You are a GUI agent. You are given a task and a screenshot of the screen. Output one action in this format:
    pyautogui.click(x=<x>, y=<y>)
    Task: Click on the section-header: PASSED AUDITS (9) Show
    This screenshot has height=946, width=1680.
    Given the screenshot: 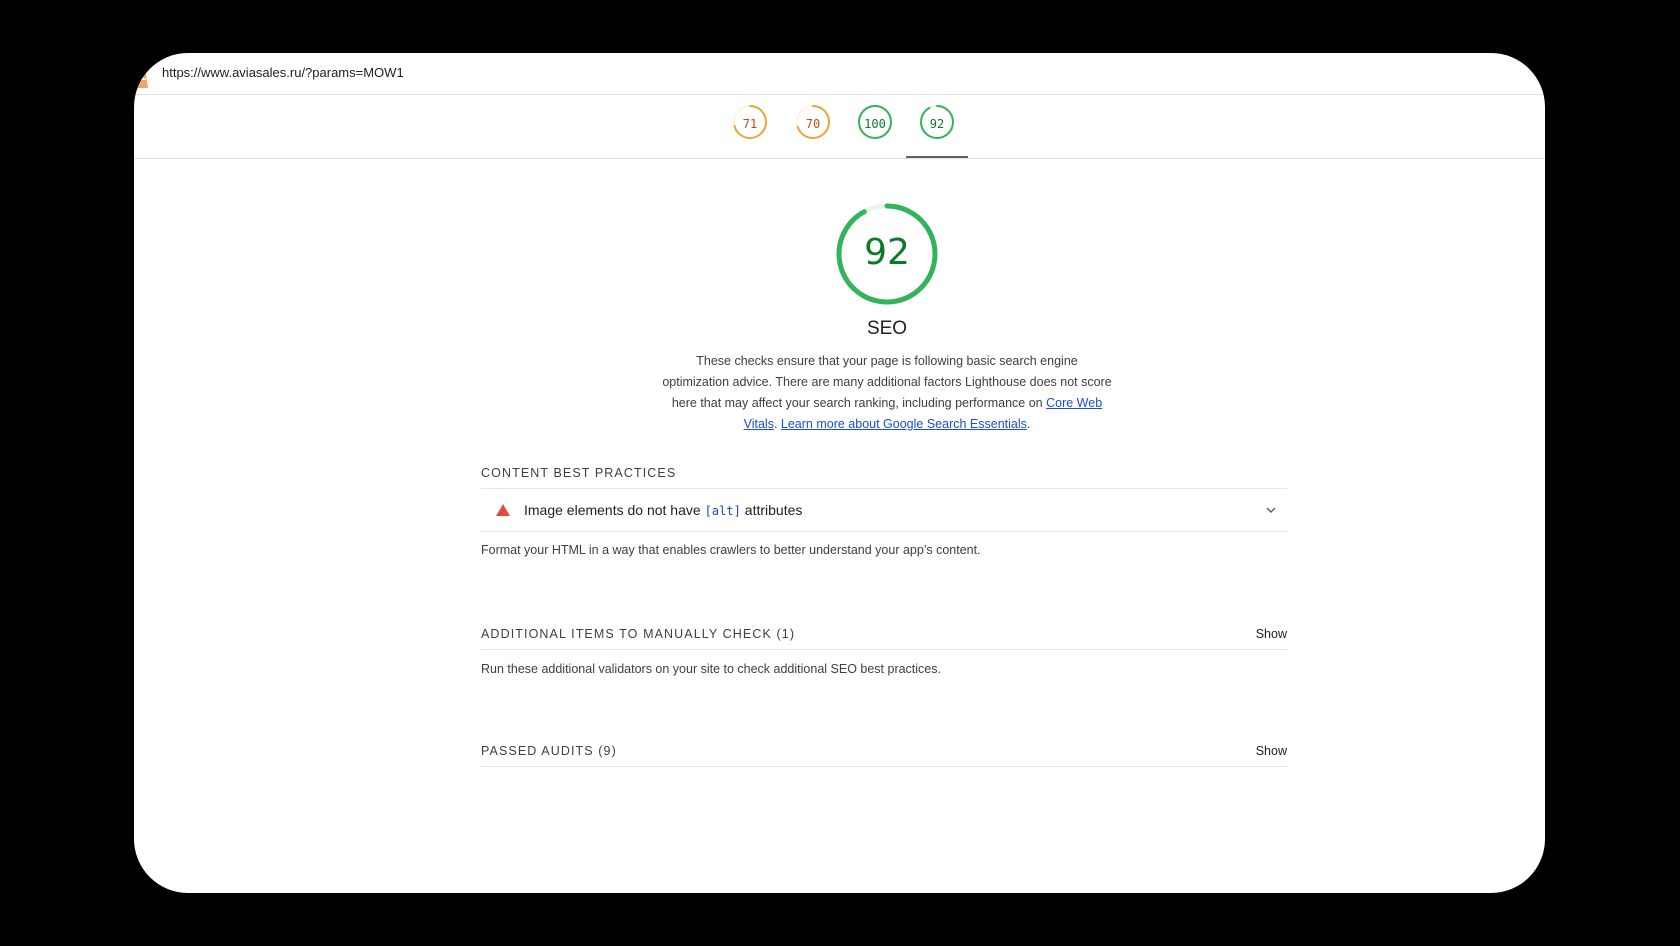 What is the action you would take?
    pyautogui.click(x=884, y=754)
    